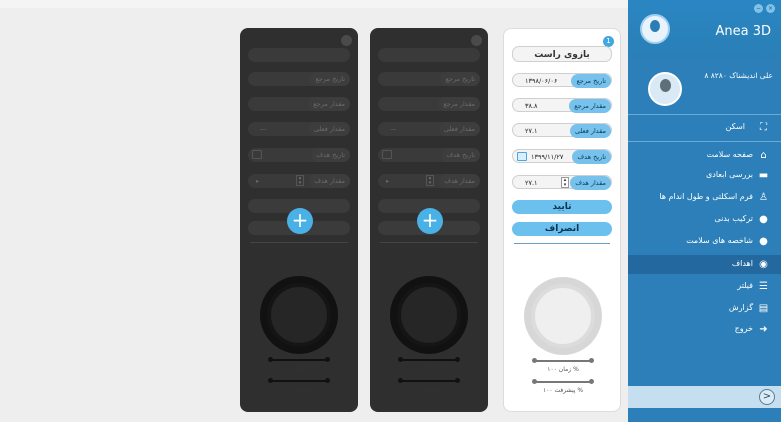  What do you see at coordinates (704, 127) in the screenshot?
I see `sidebar-item-scan: ⛶ اسکن` at bounding box center [704, 127].